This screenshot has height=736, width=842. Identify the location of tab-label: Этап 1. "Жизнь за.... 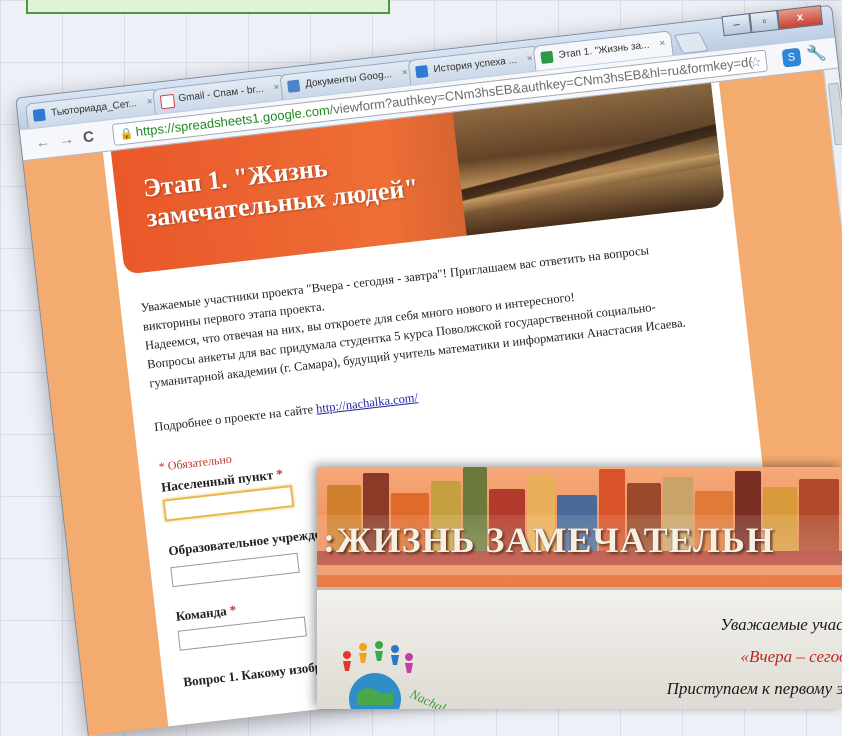
(604, 50).